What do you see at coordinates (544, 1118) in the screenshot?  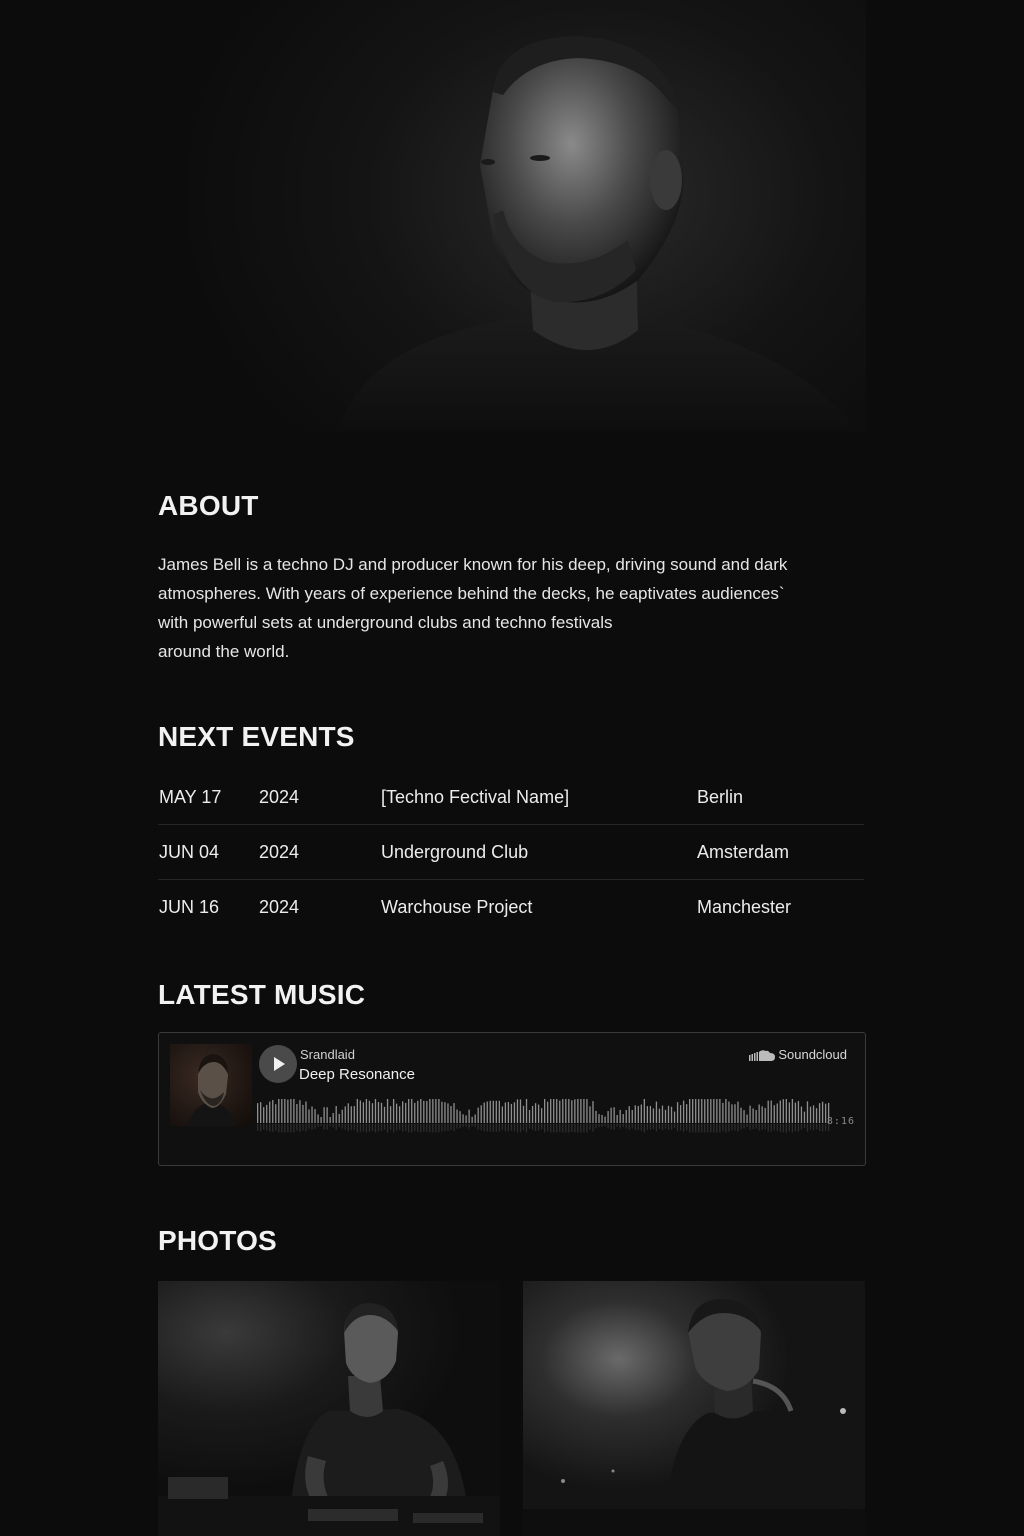 I see `waveform-seekbar` at bounding box center [544, 1118].